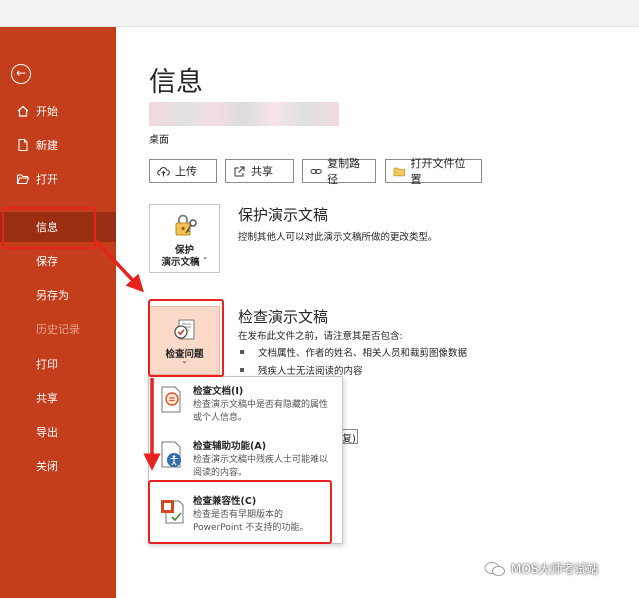 This screenshot has width=639, height=598. Describe the element at coordinates (172, 512) in the screenshot. I see `compatibility-check-icon` at that location.